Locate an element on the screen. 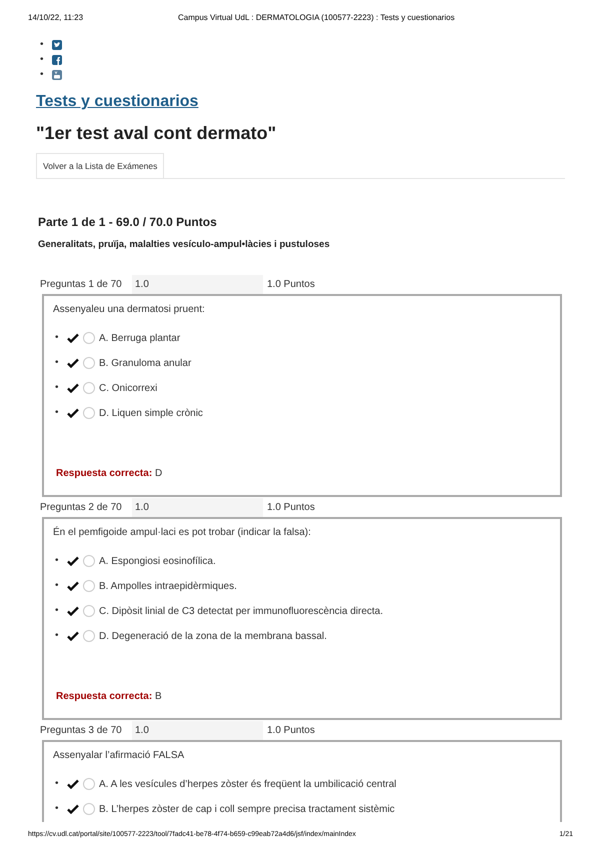  option-text: B. Granuloma anular is located at coordinates (145, 363).